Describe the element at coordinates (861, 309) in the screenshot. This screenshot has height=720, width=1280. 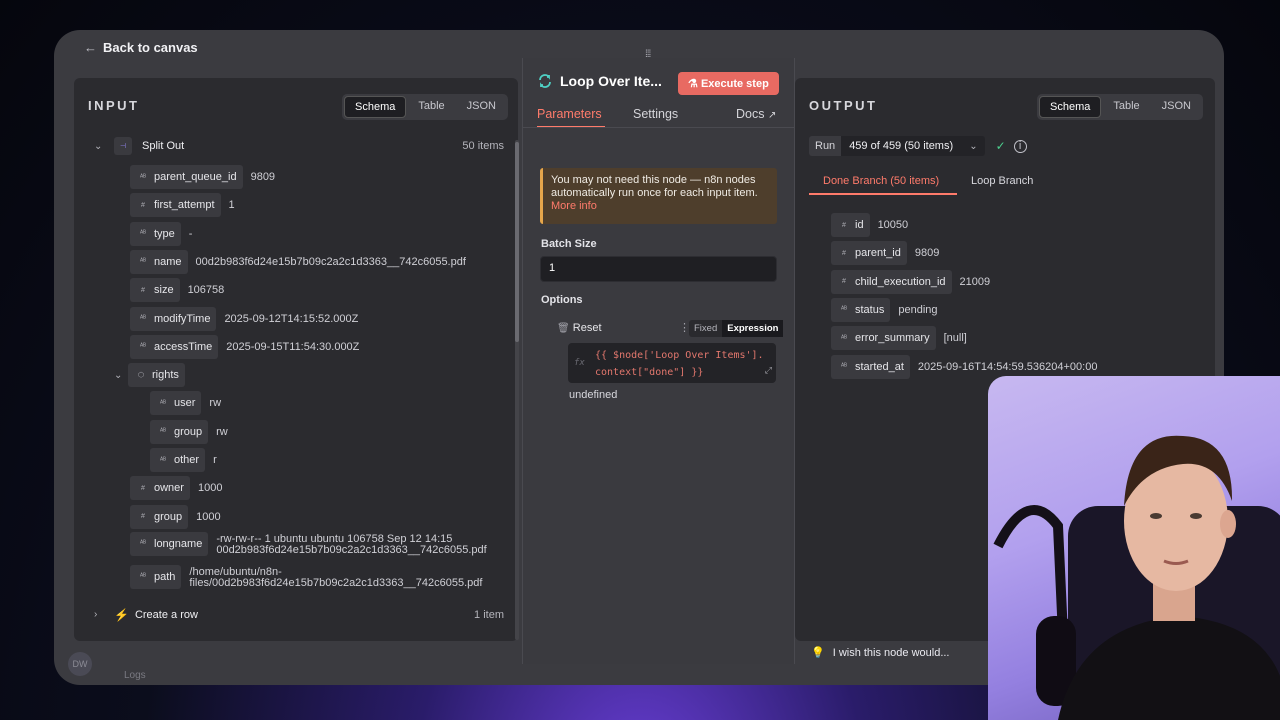
I see `field-key-chip: ᴬᴮ status` at that location.